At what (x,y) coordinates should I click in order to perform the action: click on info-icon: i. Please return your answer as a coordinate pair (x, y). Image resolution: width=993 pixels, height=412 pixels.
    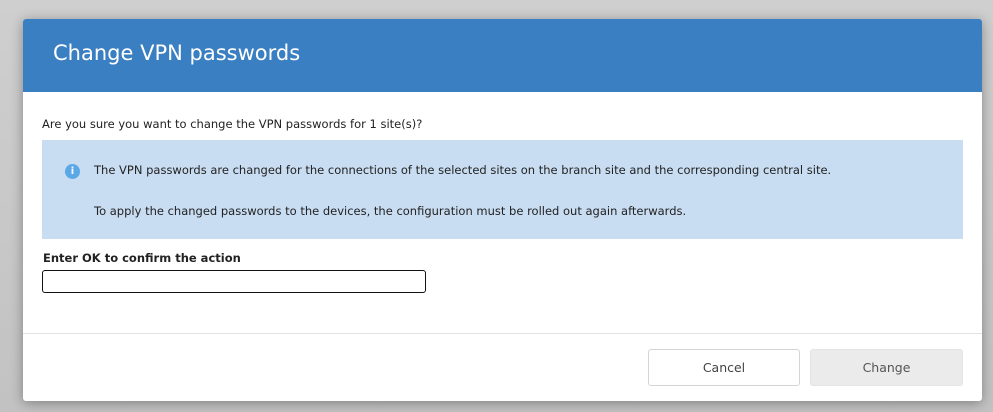
    Looking at the image, I should click on (72, 171).